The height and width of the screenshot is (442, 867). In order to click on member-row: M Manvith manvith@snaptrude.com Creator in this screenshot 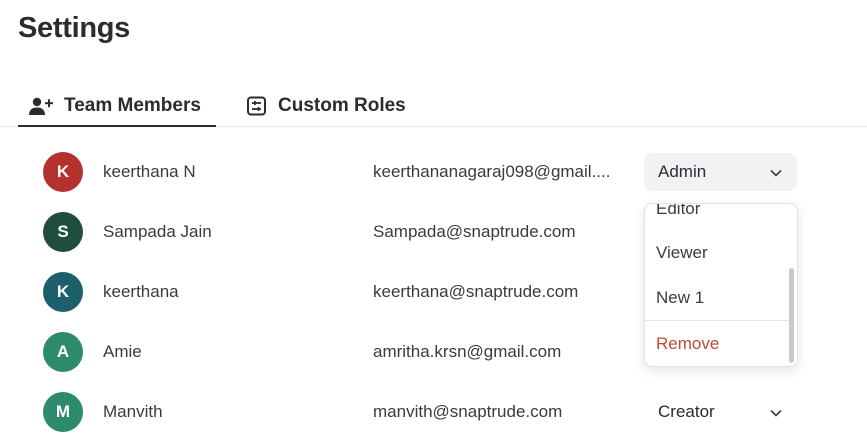, I will do `click(433, 412)`.